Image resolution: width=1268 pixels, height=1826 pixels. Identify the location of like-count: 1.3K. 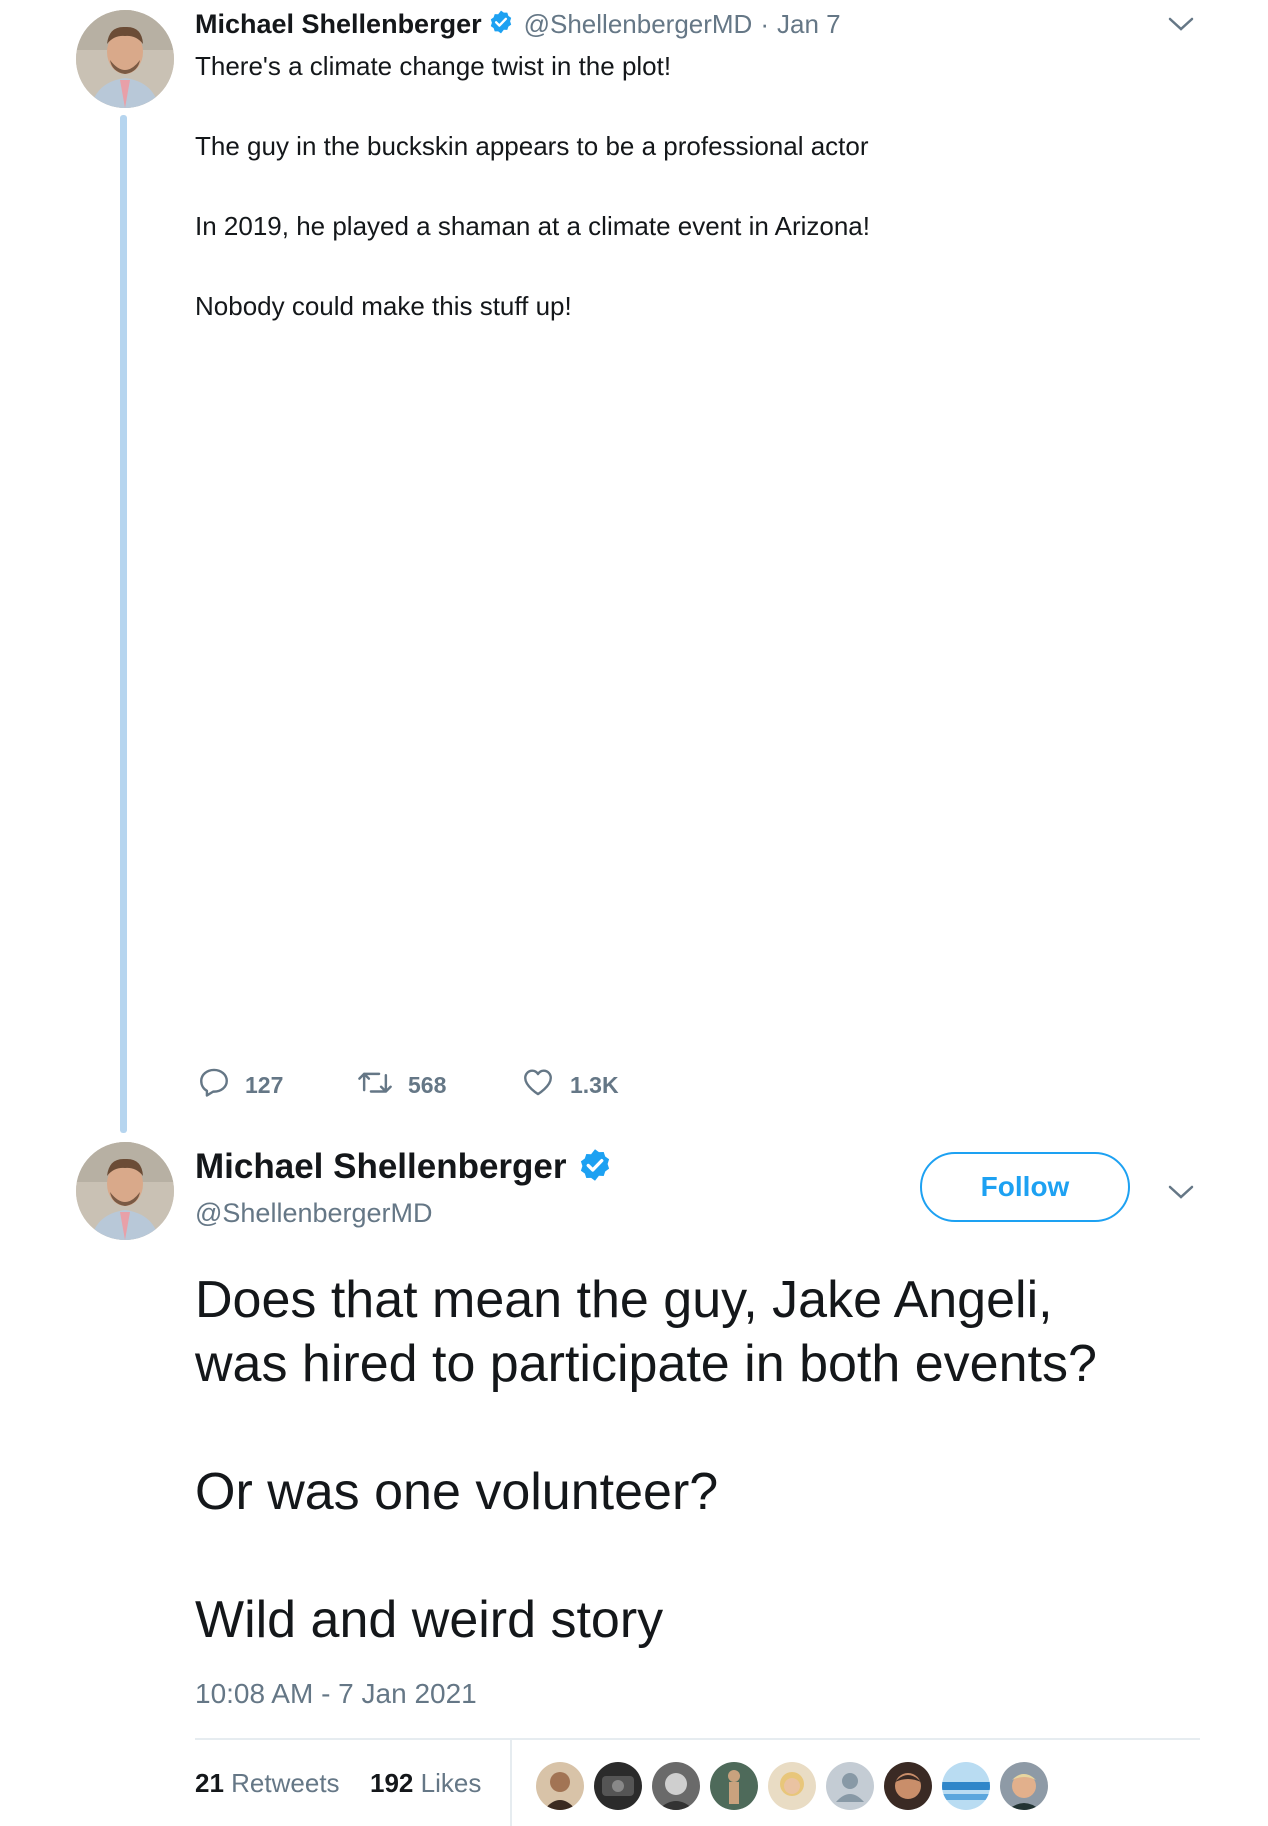
(594, 1084).